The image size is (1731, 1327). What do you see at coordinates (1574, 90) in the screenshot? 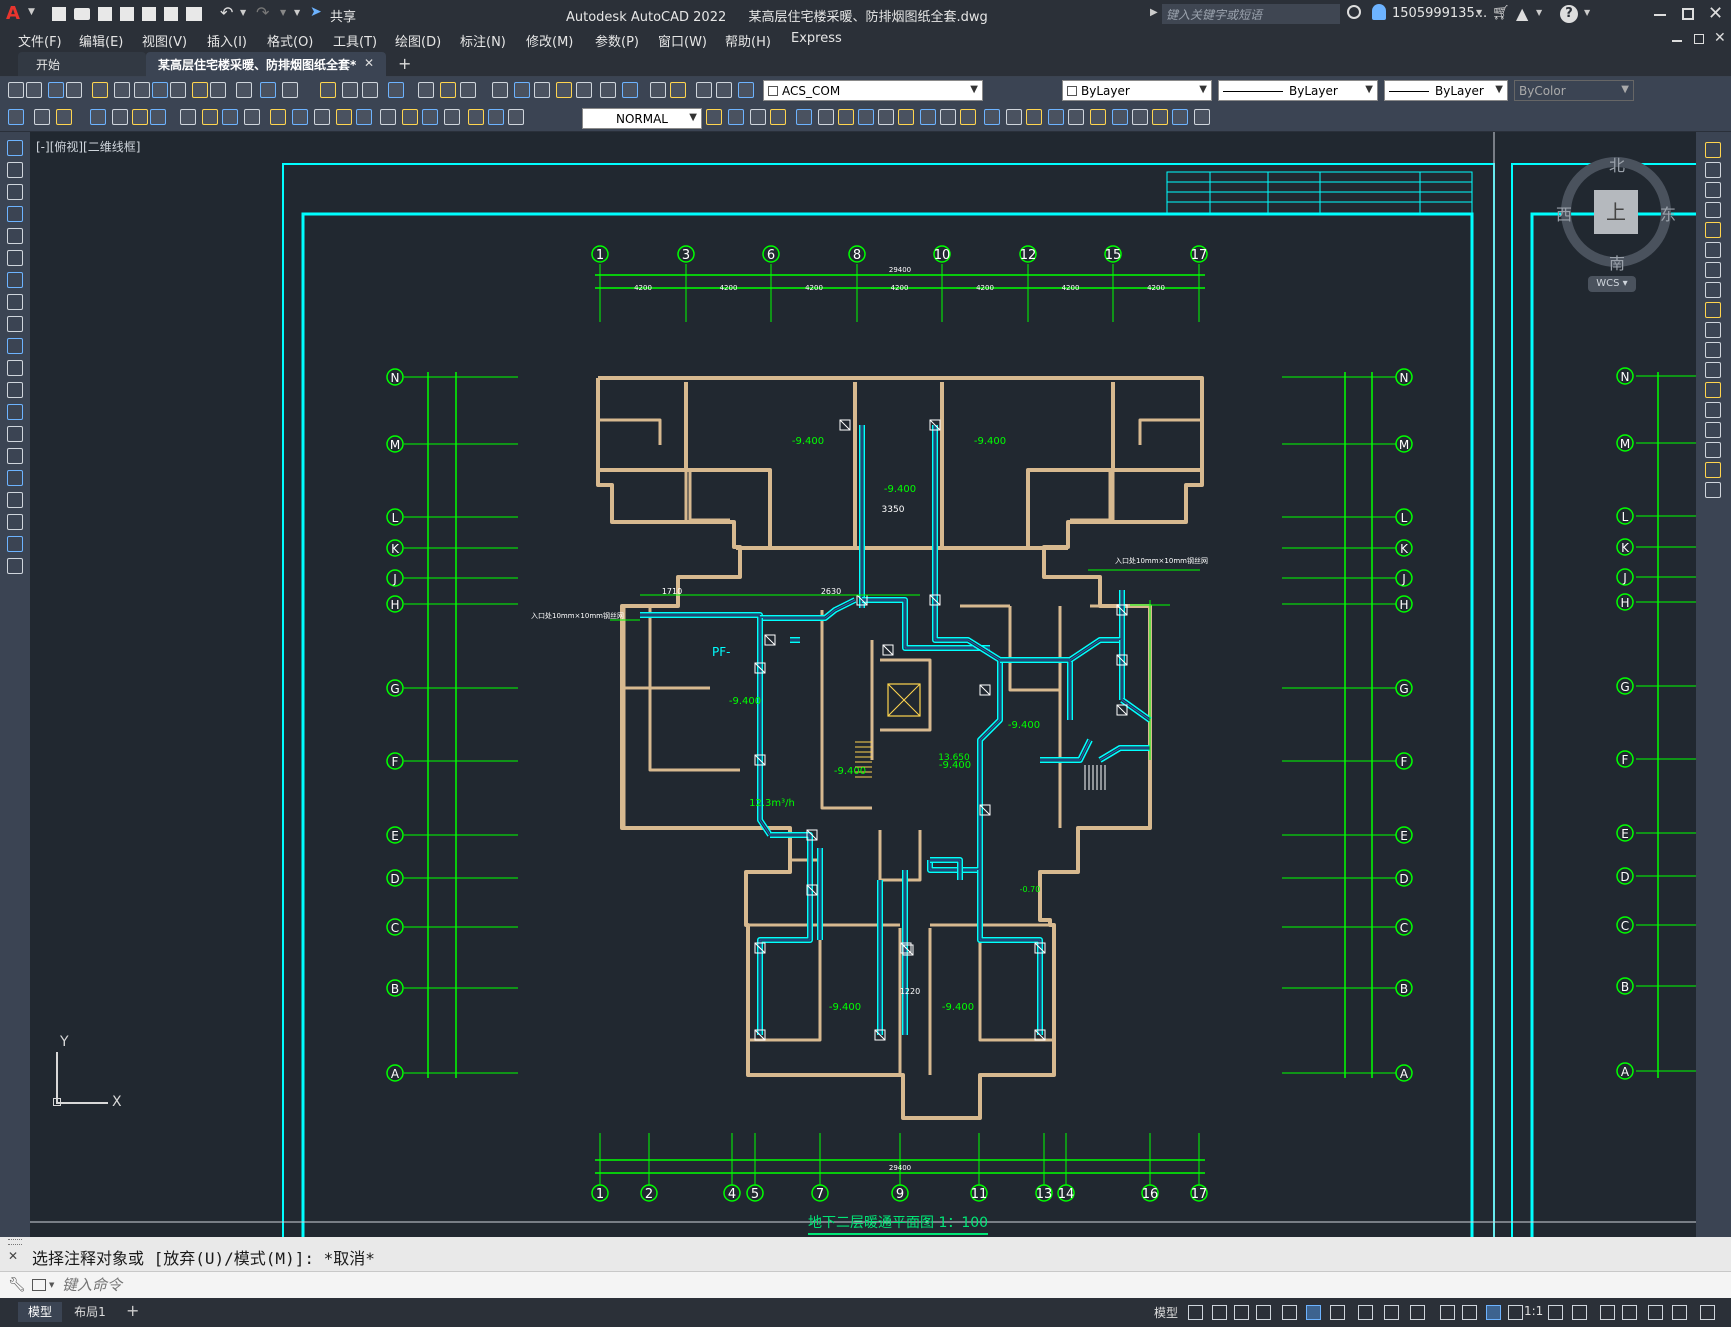
I see `plotstyle-combo: ByColor ▼` at bounding box center [1574, 90].